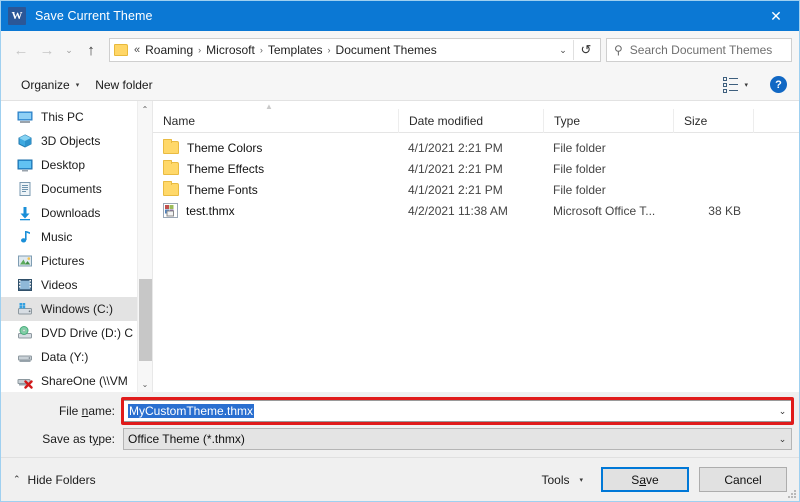 The image size is (800, 502). What do you see at coordinates (145, 384) in the screenshot?
I see `scroll-down-icon: ⌄` at bounding box center [145, 384].